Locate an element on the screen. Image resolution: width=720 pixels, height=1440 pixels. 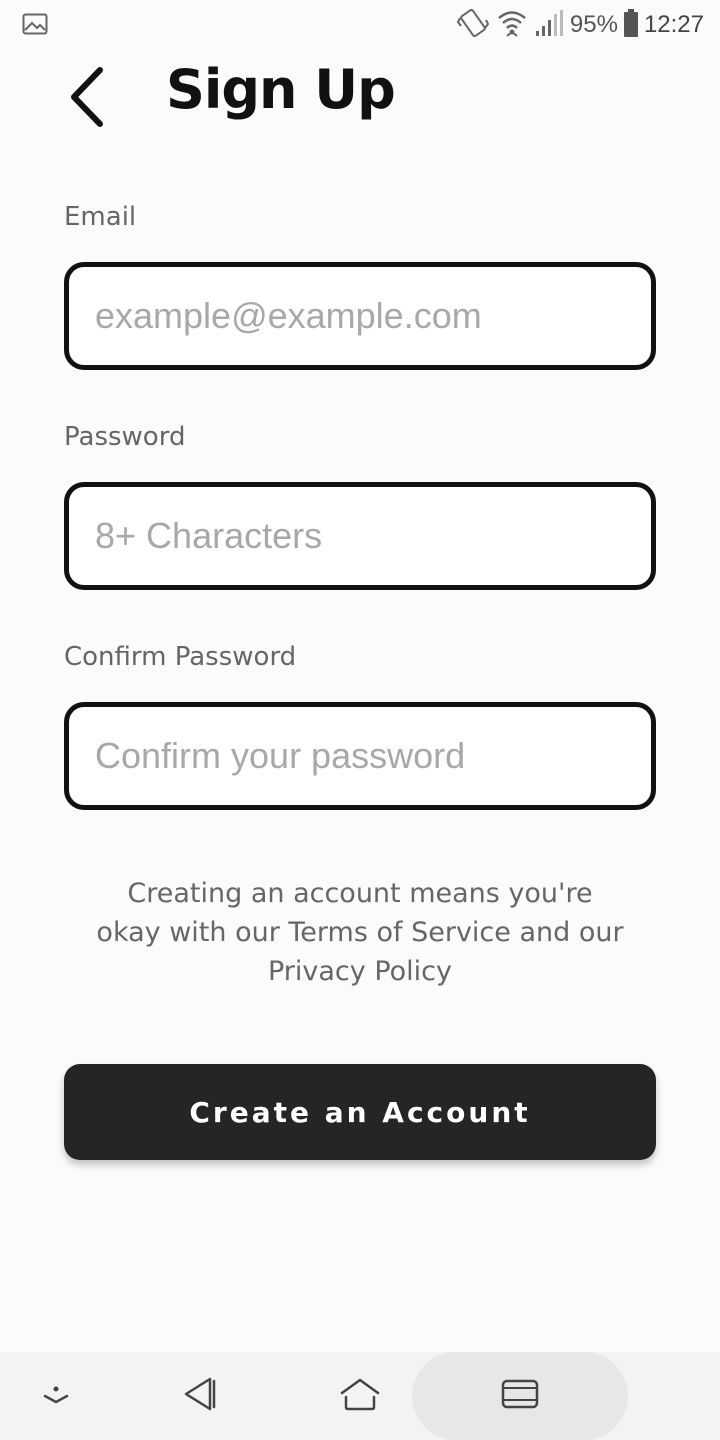
create-account-button: Create an Account is located at coordinates (360, 1112).